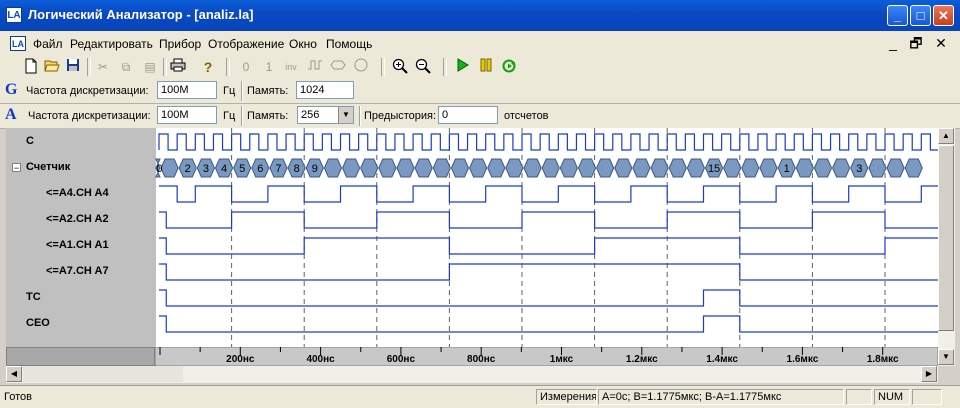 The height and width of the screenshot is (408, 960). I want to click on signal-name: C, so click(30, 141).